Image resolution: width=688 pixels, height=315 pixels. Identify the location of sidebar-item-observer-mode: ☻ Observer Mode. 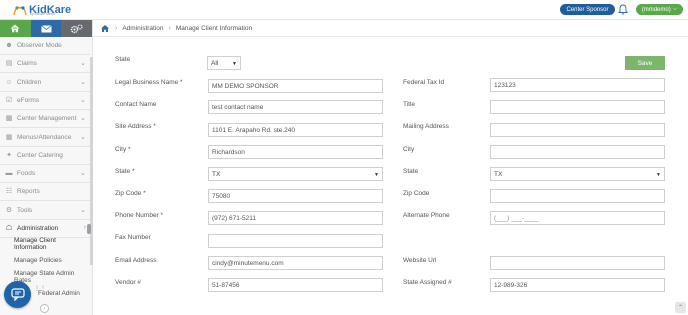
(45, 45).